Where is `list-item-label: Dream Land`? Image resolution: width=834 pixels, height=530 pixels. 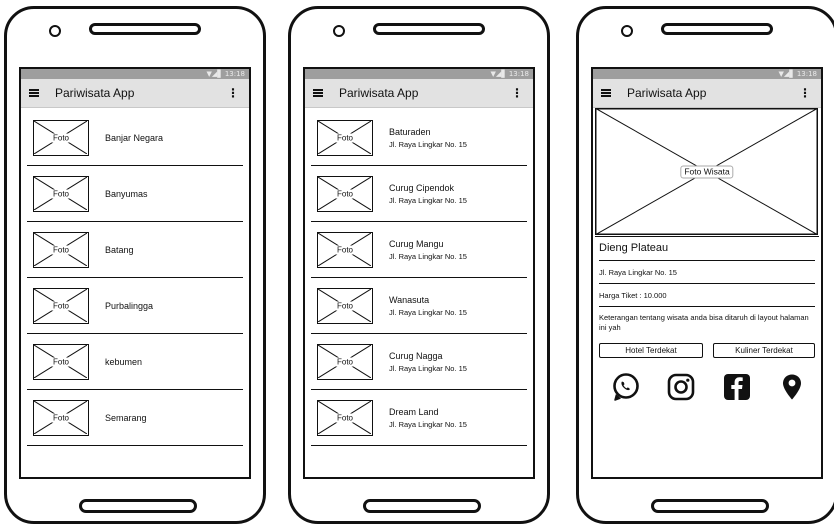 list-item-label: Dream Land is located at coordinates (414, 411).